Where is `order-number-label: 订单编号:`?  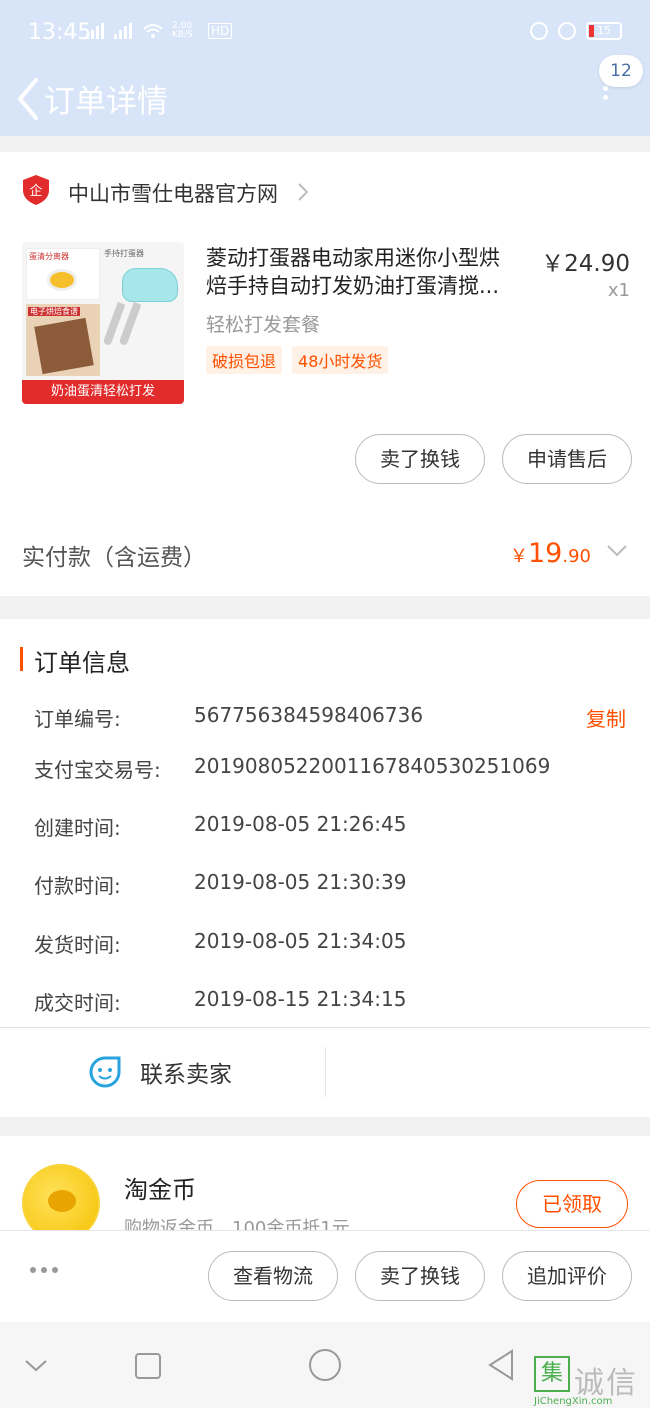
order-number-label: 订单编号: is located at coordinates (77, 719).